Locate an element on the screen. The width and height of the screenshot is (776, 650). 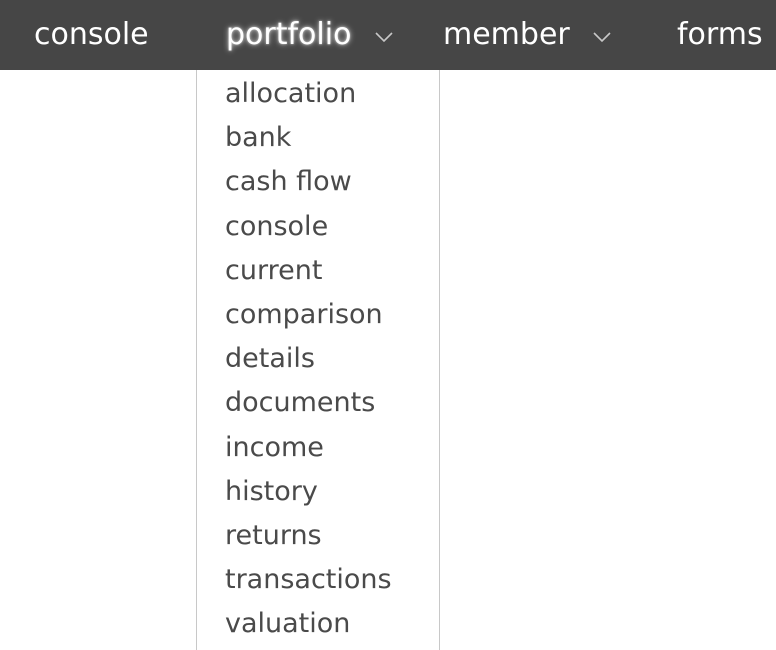
menu-item-cash-flow: cash flow is located at coordinates (308, 182).